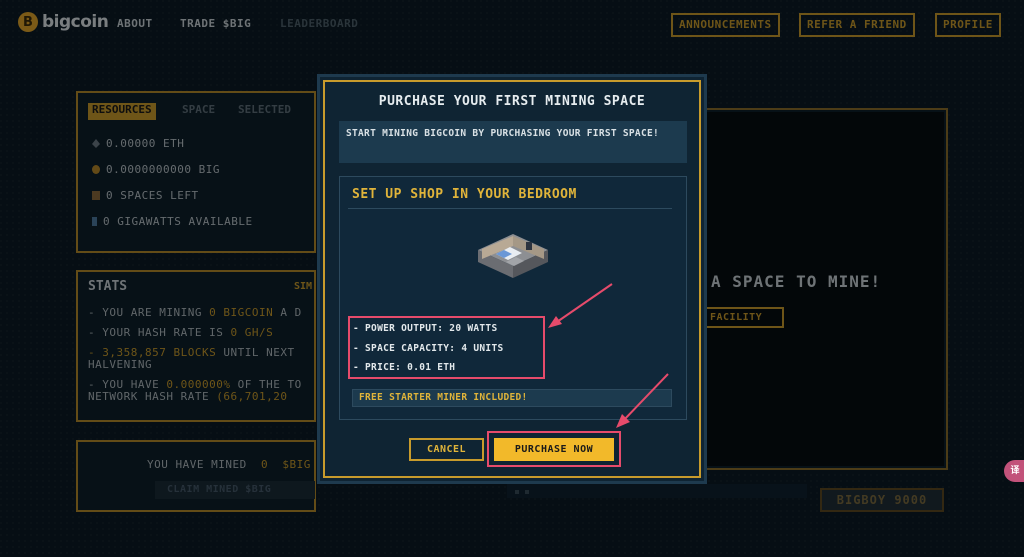  What do you see at coordinates (510, 208) in the screenshot?
I see `card-divider` at bounding box center [510, 208].